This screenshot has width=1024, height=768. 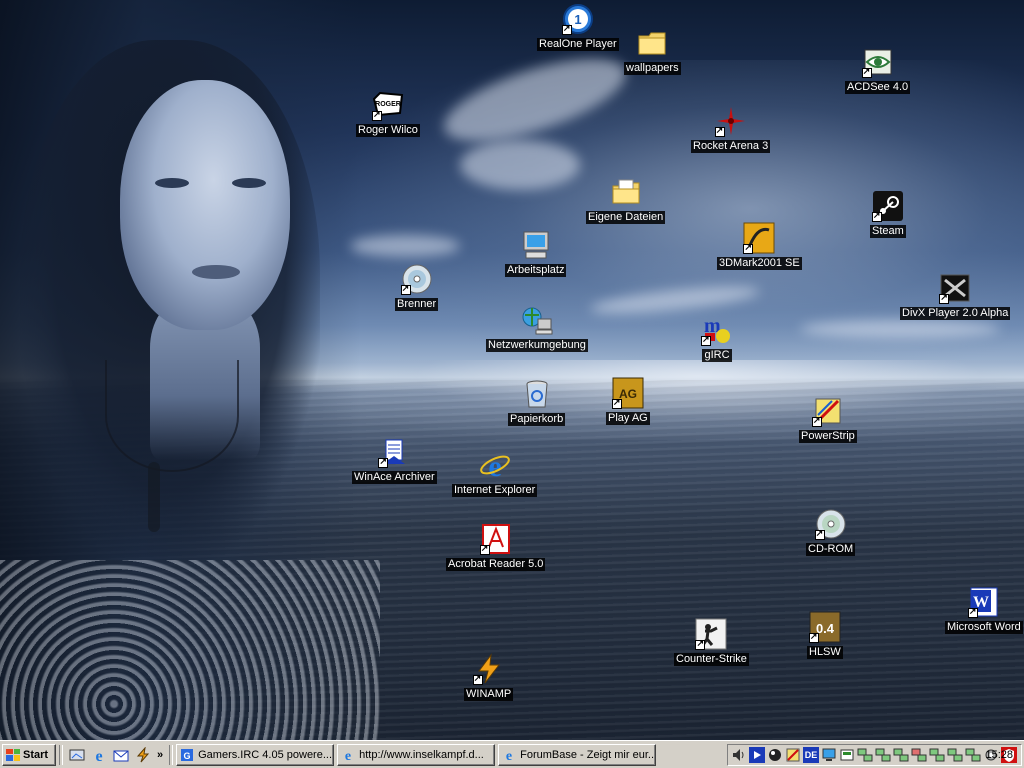 I want to click on desktop-icon-arbeitsplatz: Arbeitsplatz, so click(x=536, y=253).